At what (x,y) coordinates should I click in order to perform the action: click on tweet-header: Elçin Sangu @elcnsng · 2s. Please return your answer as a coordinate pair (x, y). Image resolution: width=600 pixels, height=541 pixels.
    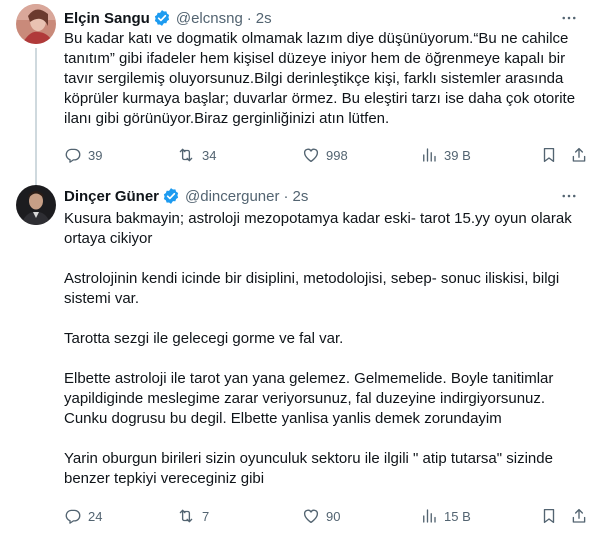
    Looking at the image, I should click on (322, 18).